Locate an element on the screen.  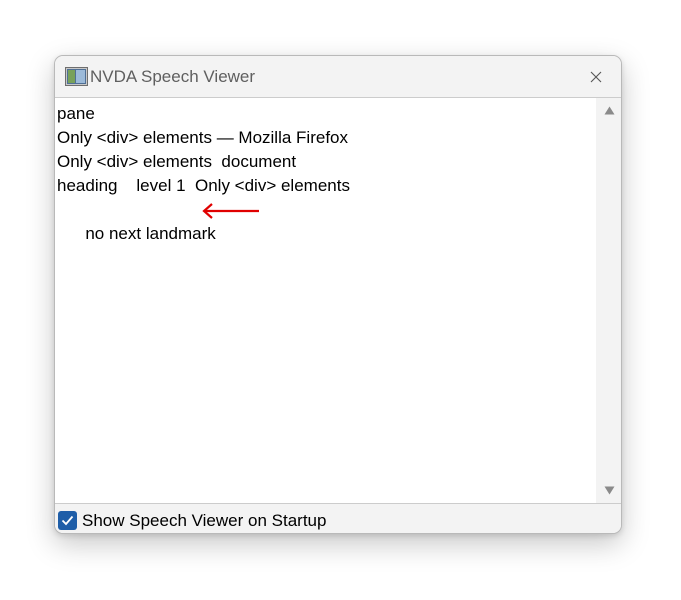
speech-line: Only <div> elements — Mozilla Firefox is located at coordinates (202, 137).